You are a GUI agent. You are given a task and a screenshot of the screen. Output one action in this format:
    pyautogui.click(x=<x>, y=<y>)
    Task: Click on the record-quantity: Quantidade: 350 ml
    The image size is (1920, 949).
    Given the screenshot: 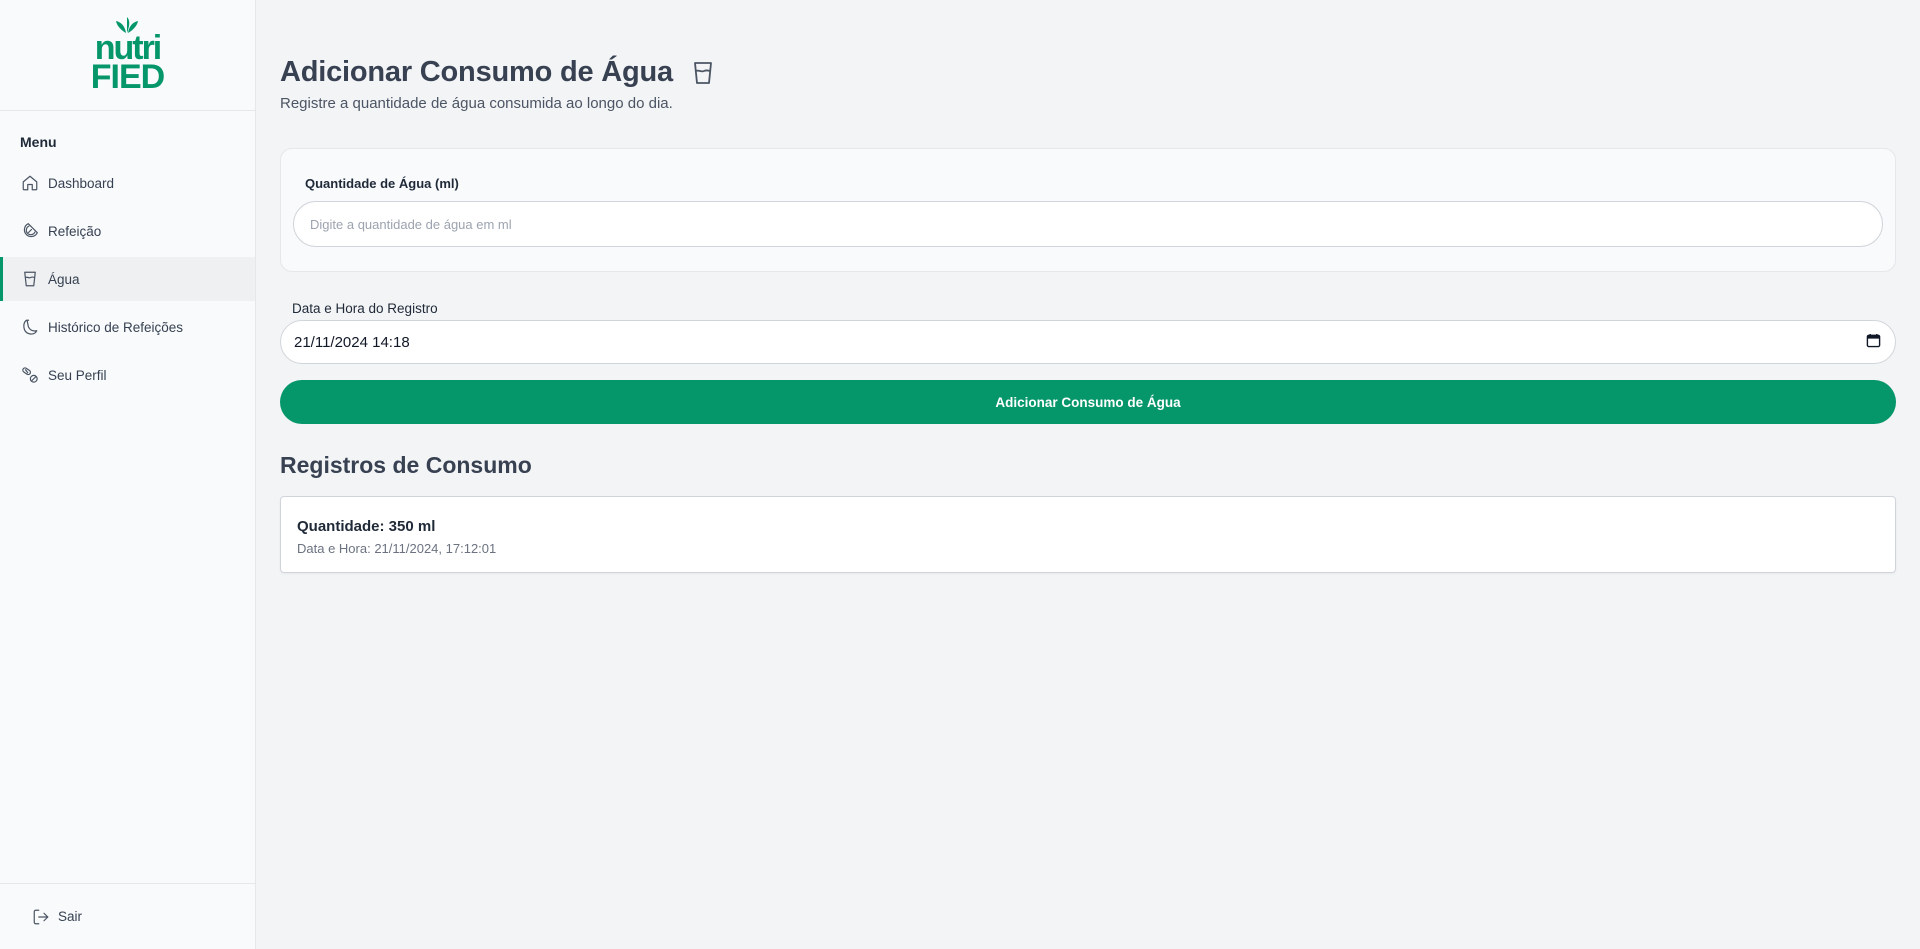 What is the action you would take?
    pyautogui.click(x=366, y=526)
    